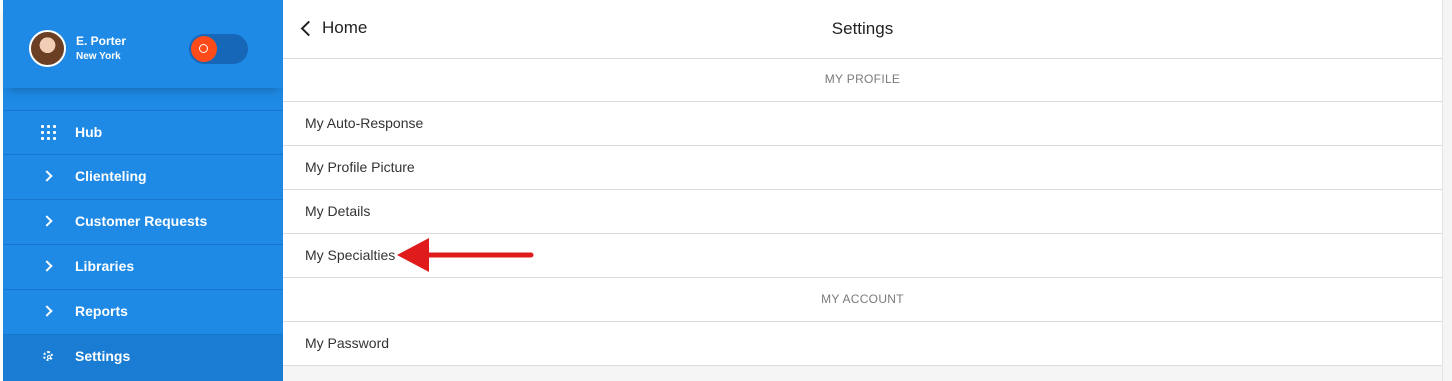 This screenshot has width=1452, height=381. I want to click on scrollbar-track, so click(1447, 190).